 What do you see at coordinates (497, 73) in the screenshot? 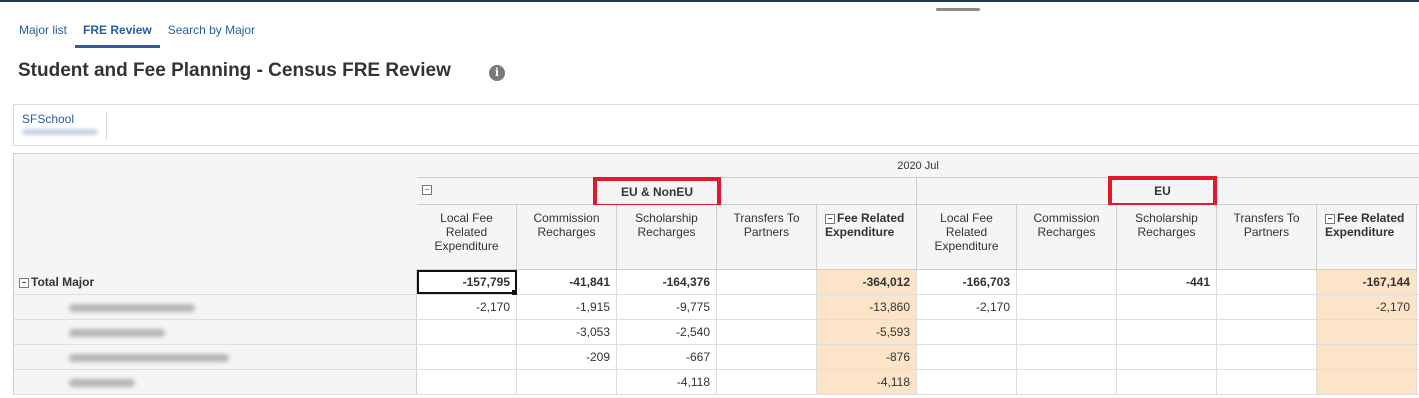
I see `info-icon: i` at bounding box center [497, 73].